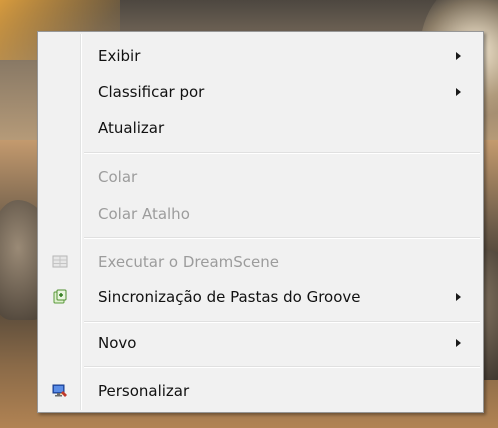 This screenshot has width=498, height=428. I want to click on dreamscene-icon, so click(60, 262).